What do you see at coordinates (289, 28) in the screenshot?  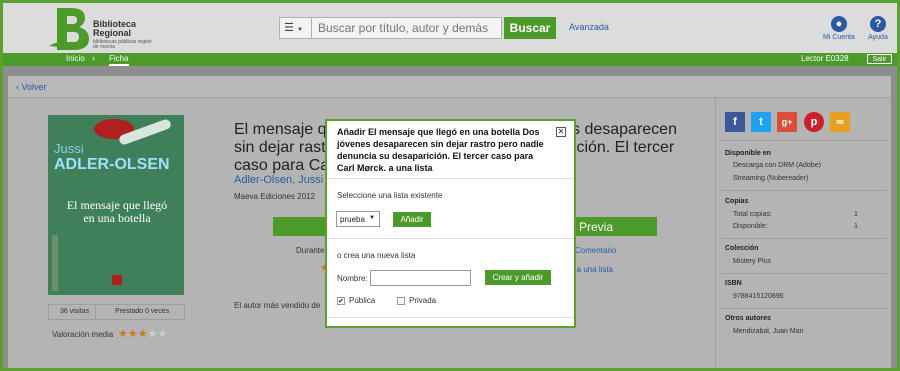 I see `menu-icon: ☰` at bounding box center [289, 28].